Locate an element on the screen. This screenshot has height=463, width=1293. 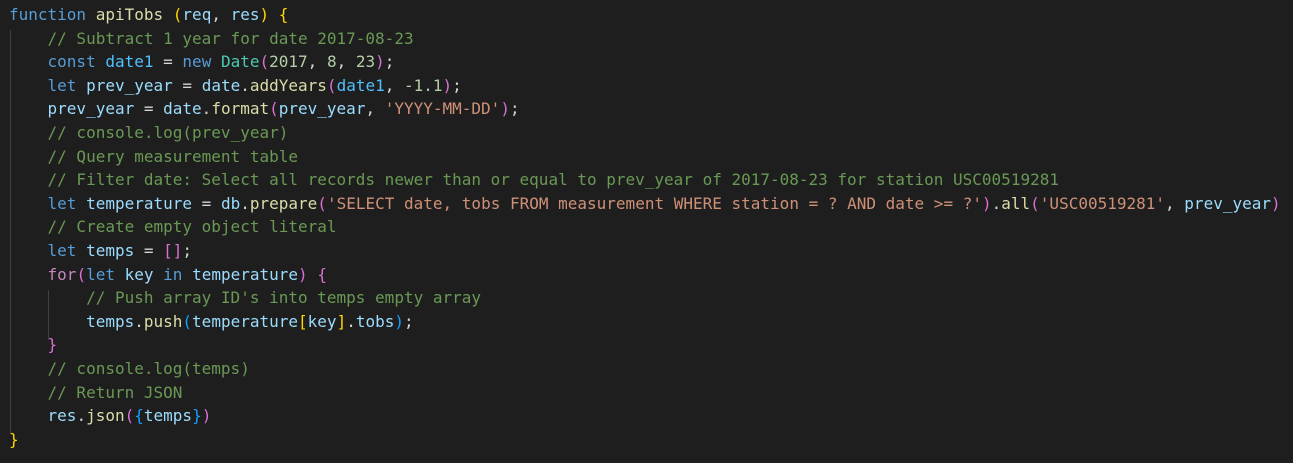
code-line-7: // Query measurement table is located at coordinates (645, 157).